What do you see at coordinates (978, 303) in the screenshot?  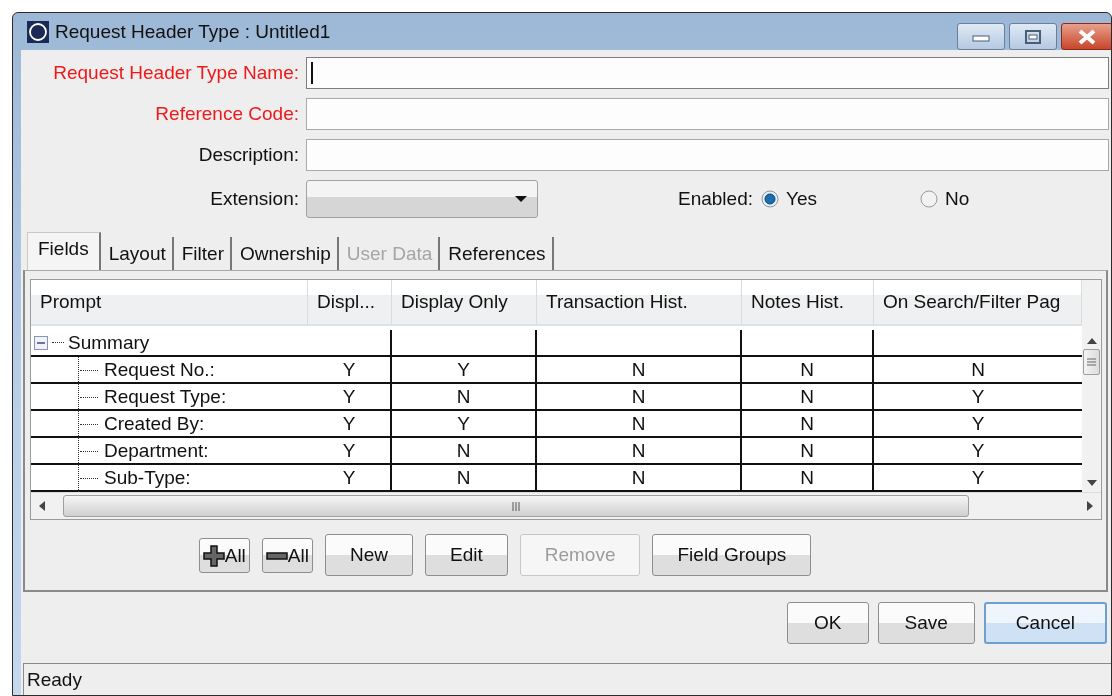 I see `column-header: On Search/Filter Pag` at bounding box center [978, 303].